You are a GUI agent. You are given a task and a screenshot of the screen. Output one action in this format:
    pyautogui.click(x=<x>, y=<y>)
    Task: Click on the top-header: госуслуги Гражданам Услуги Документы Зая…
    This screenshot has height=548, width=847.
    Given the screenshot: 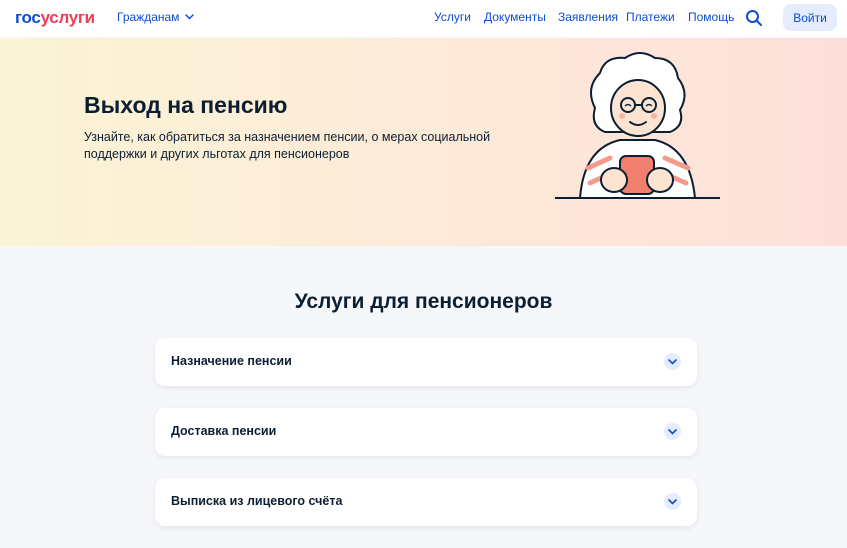 What is the action you would take?
    pyautogui.click(x=423, y=18)
    